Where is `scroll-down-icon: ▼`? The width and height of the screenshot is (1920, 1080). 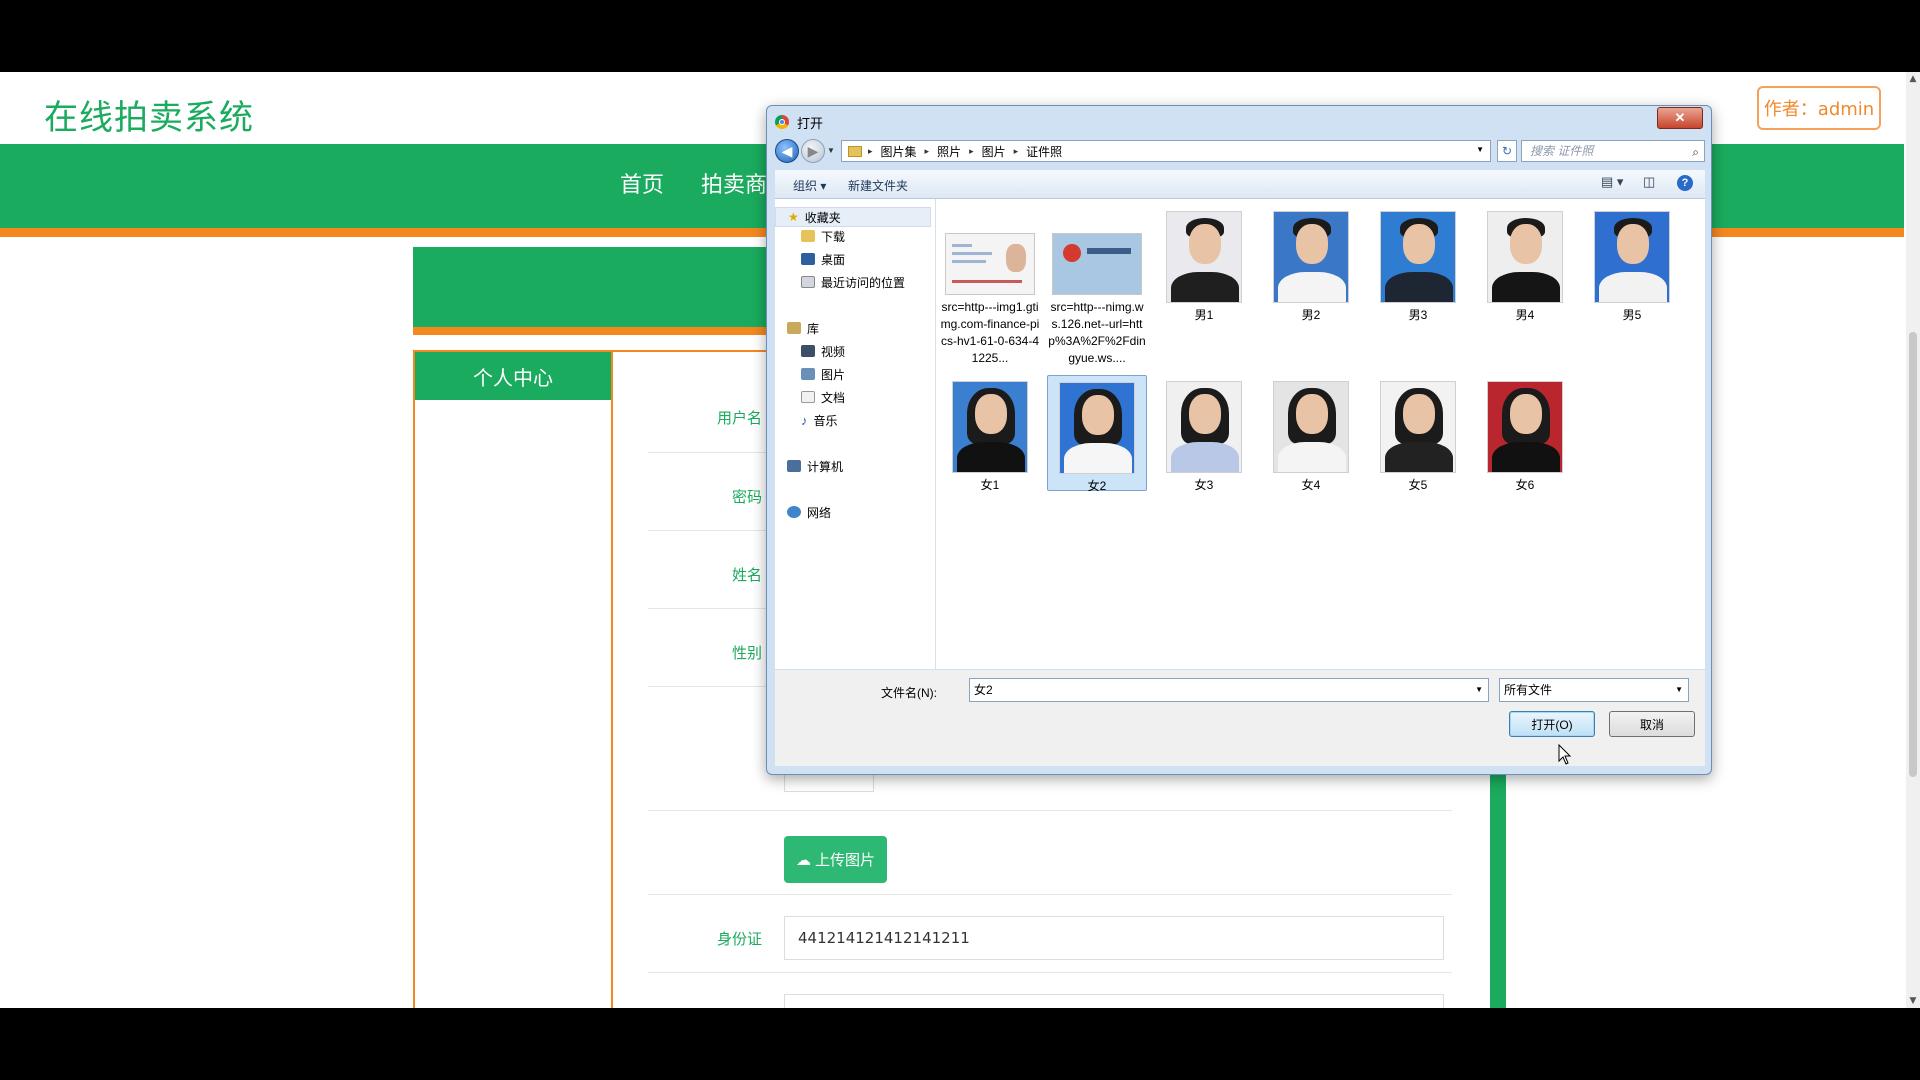
scroll-down-icon: ▼ is located at coordinates (1913, 1001).